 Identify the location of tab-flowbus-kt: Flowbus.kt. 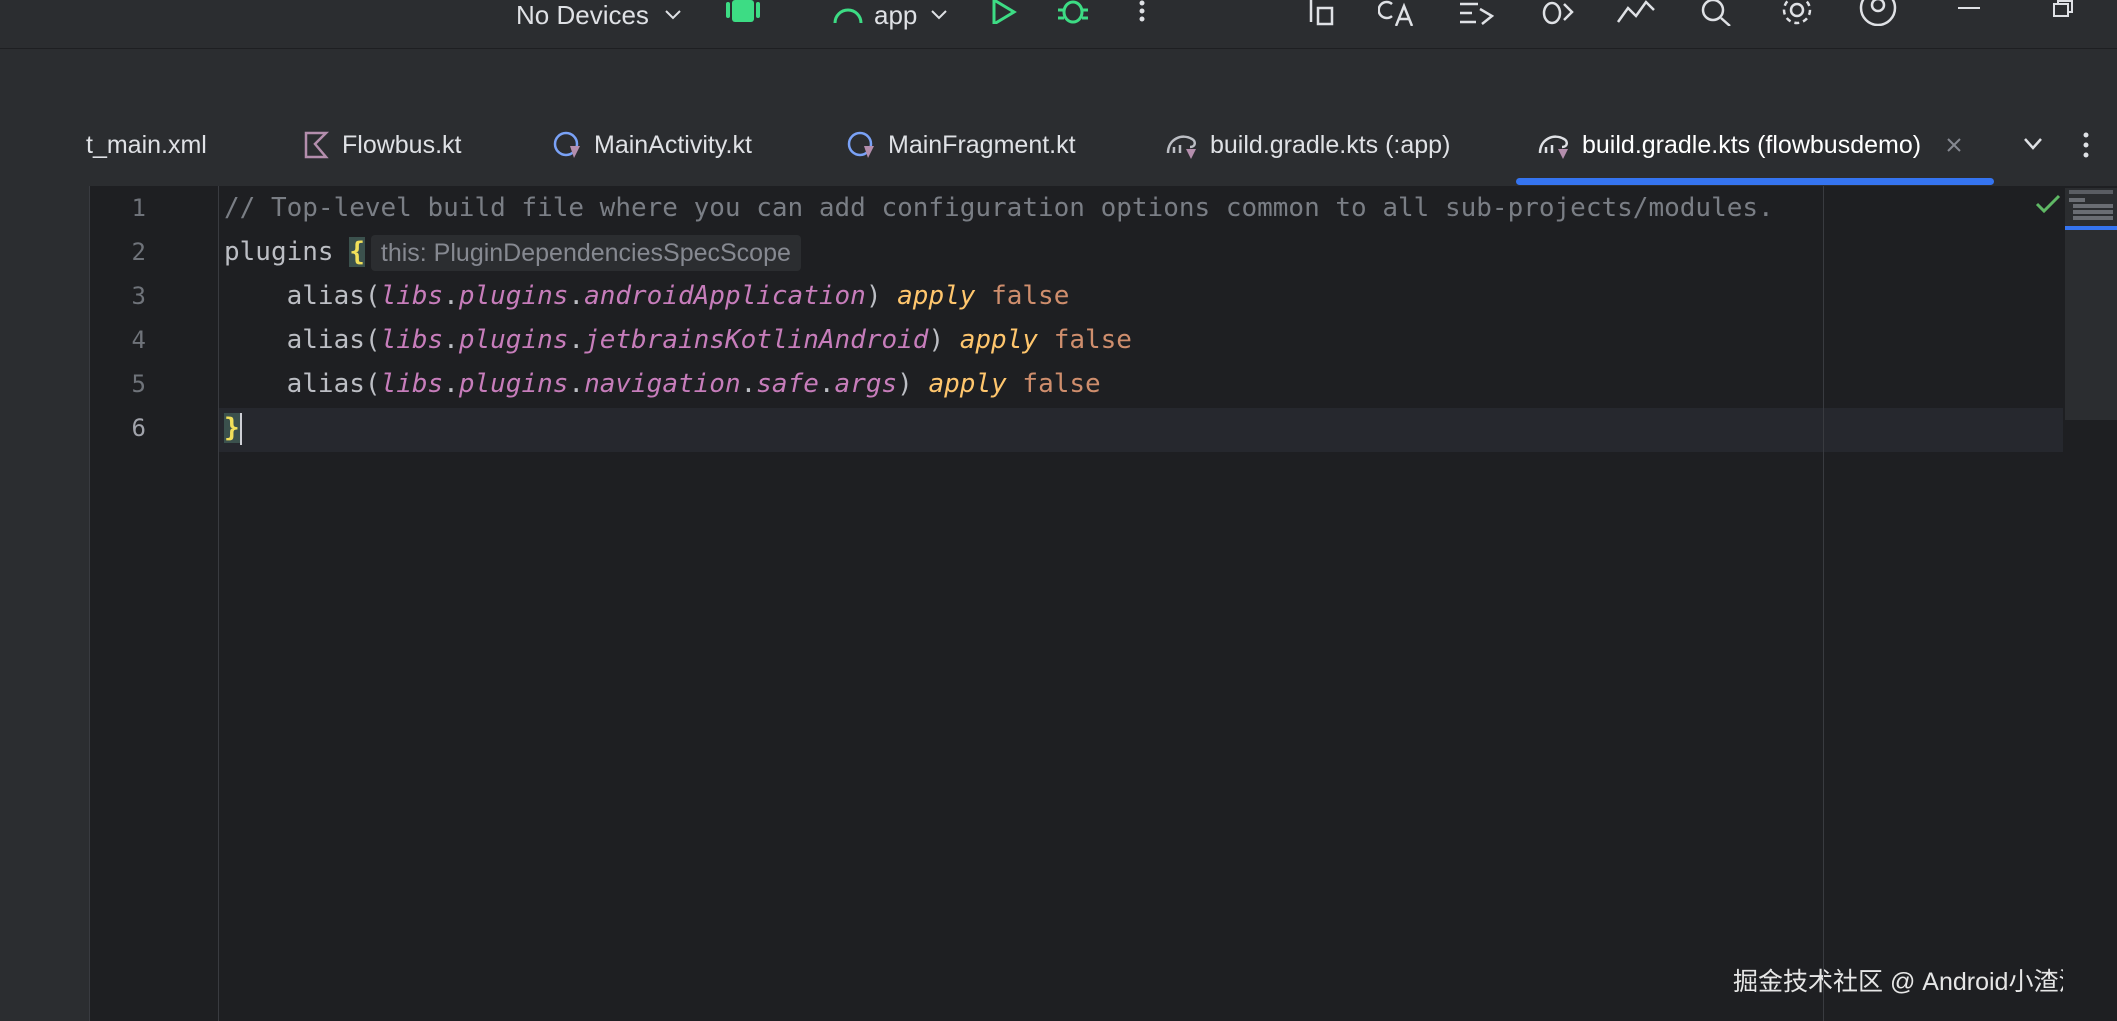
(381, 145).